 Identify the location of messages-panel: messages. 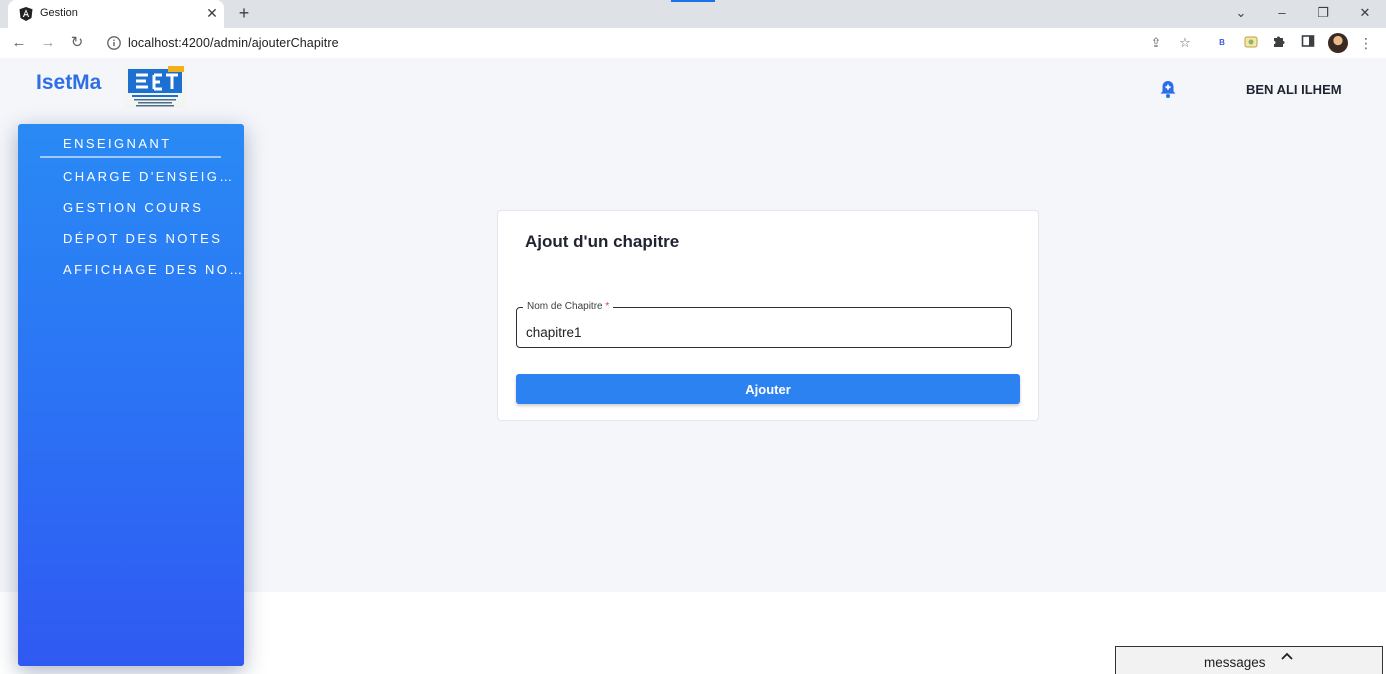
(1249, 660).